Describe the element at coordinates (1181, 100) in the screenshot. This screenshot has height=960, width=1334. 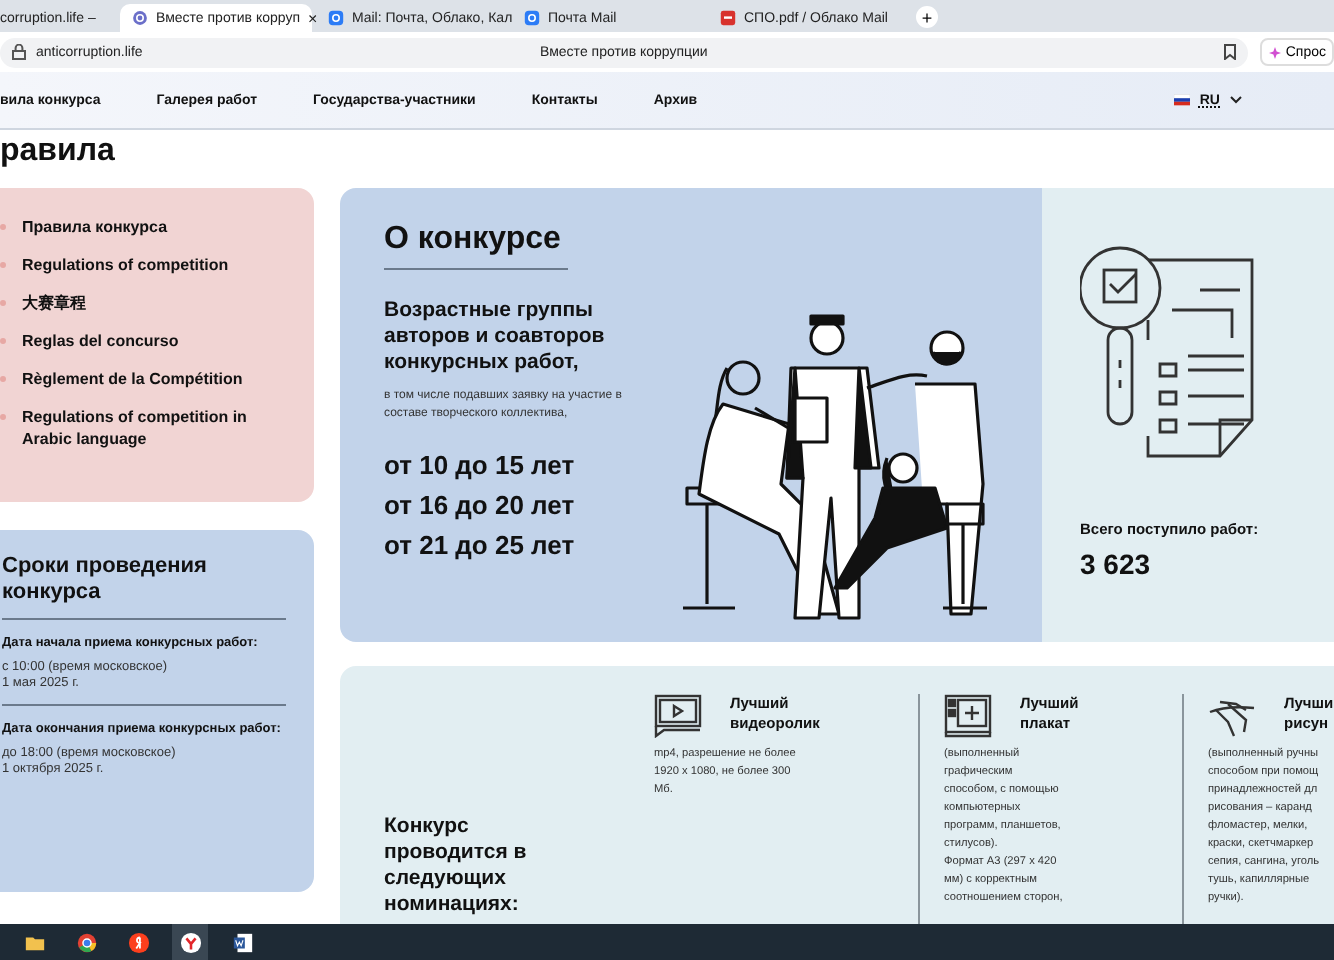
I see `flag-icon` at that location.